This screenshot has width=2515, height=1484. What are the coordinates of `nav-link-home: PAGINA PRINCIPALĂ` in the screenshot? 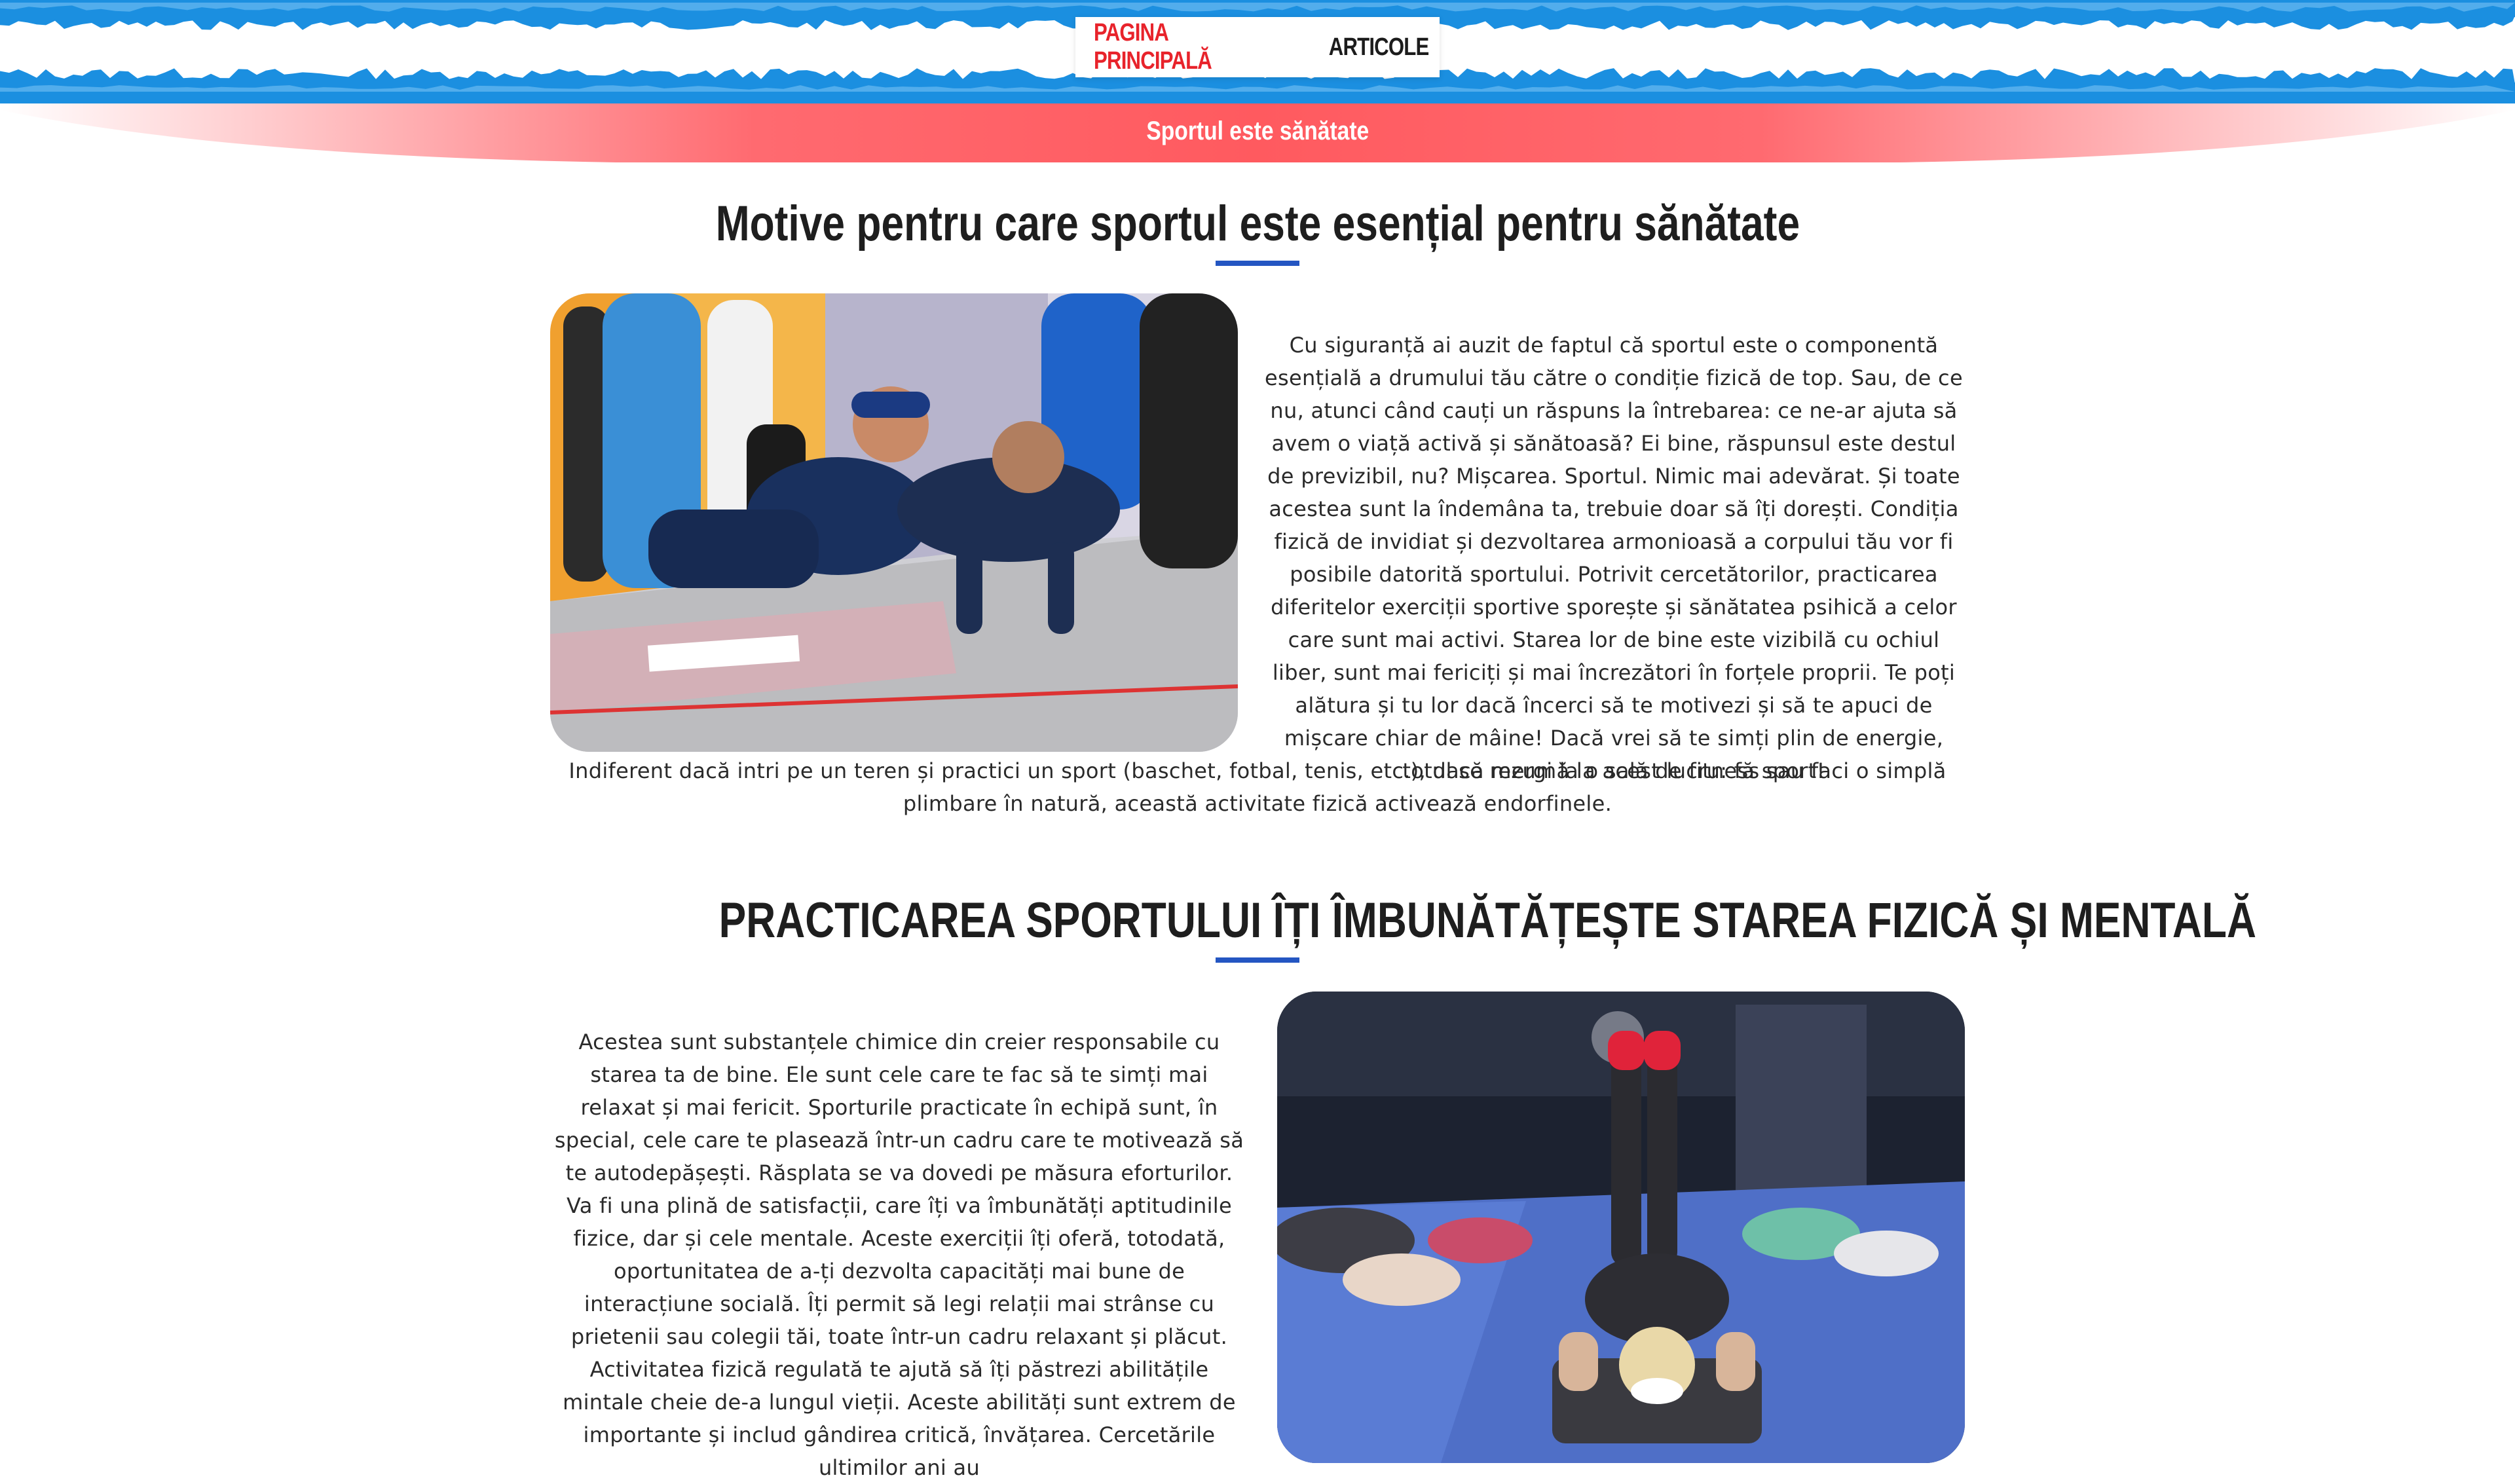 It's located at (1177, 47).